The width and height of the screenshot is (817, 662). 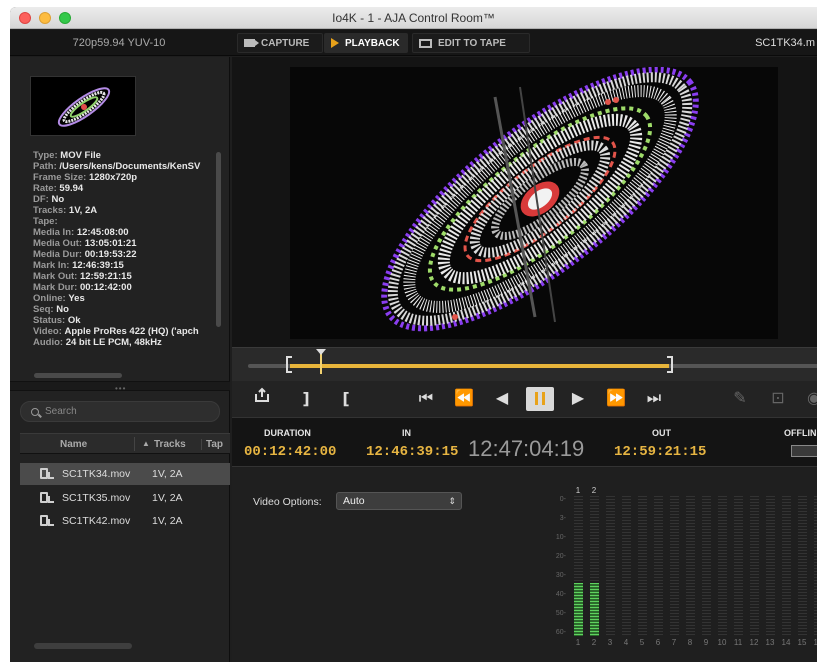 What do you see at coordinates (399, 501) in the screenshot?
I see `video-options-select: Auto ⇕` at bounding box center [399, 501].